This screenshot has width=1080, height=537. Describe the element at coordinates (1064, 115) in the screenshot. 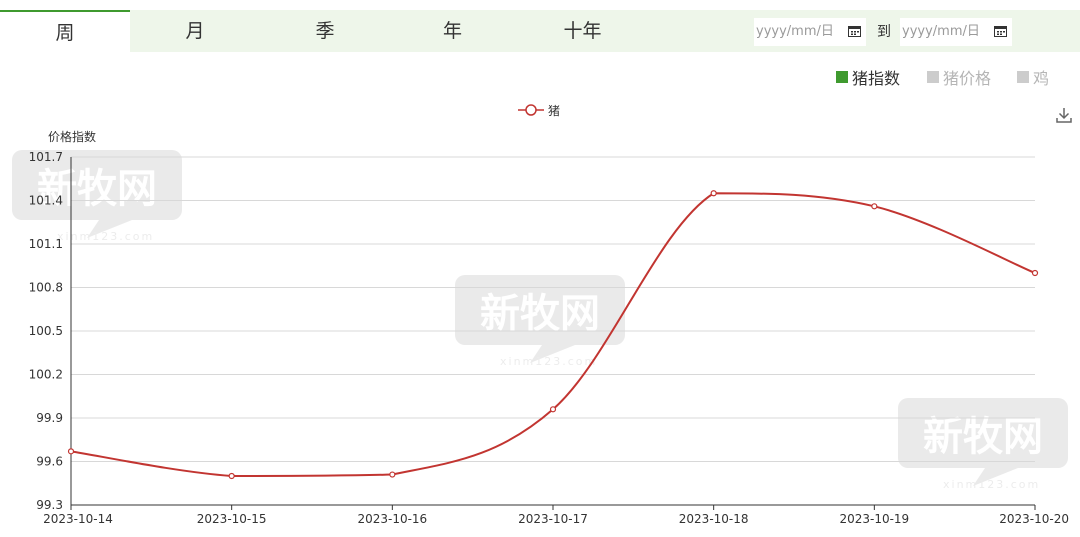

I see `download-icon` at that location.